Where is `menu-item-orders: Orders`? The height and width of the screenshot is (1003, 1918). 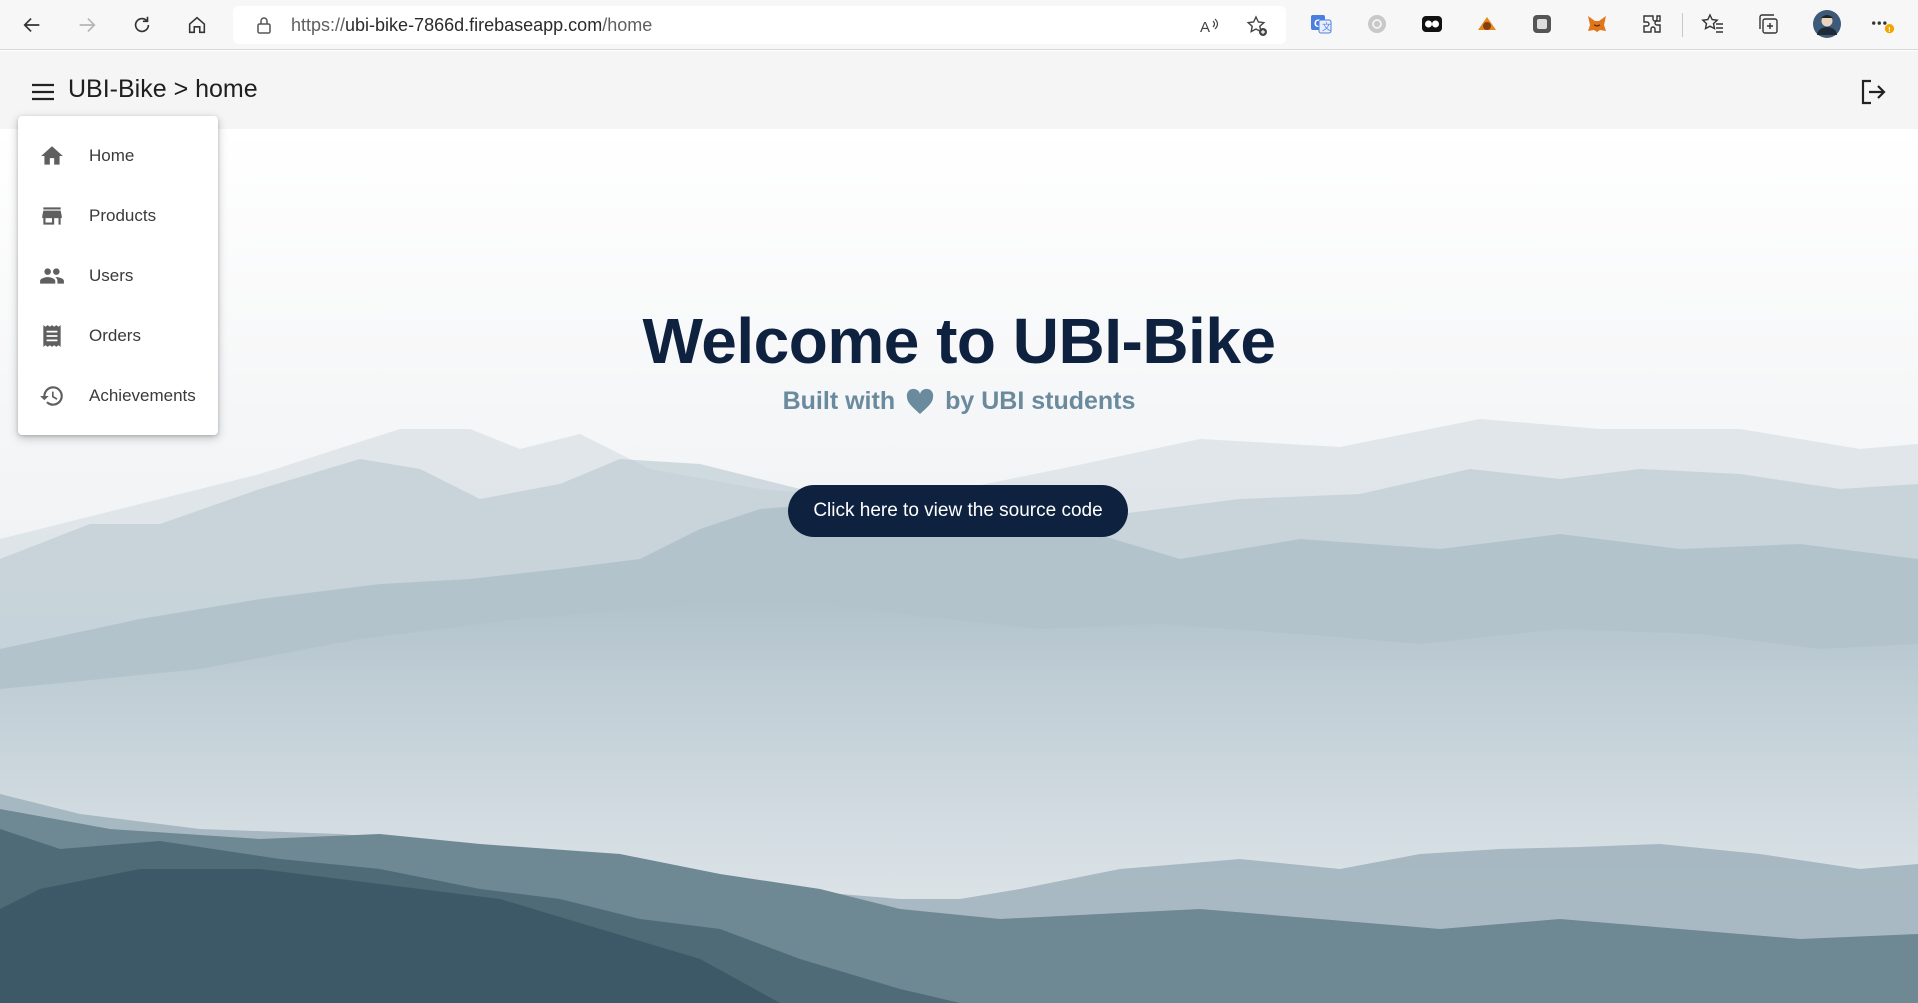 menu-item-orders: Orders is located at coordinates (118, 336).